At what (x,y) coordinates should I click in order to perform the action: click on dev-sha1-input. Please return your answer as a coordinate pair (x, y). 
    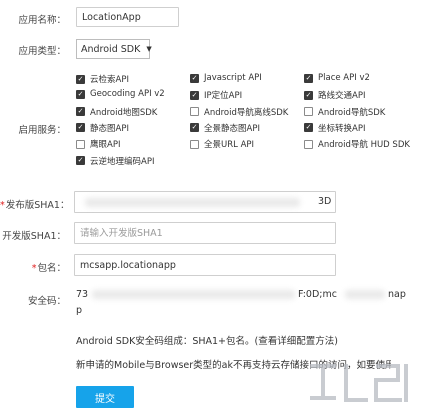
    Looking at the image, I should click on (205, 233).